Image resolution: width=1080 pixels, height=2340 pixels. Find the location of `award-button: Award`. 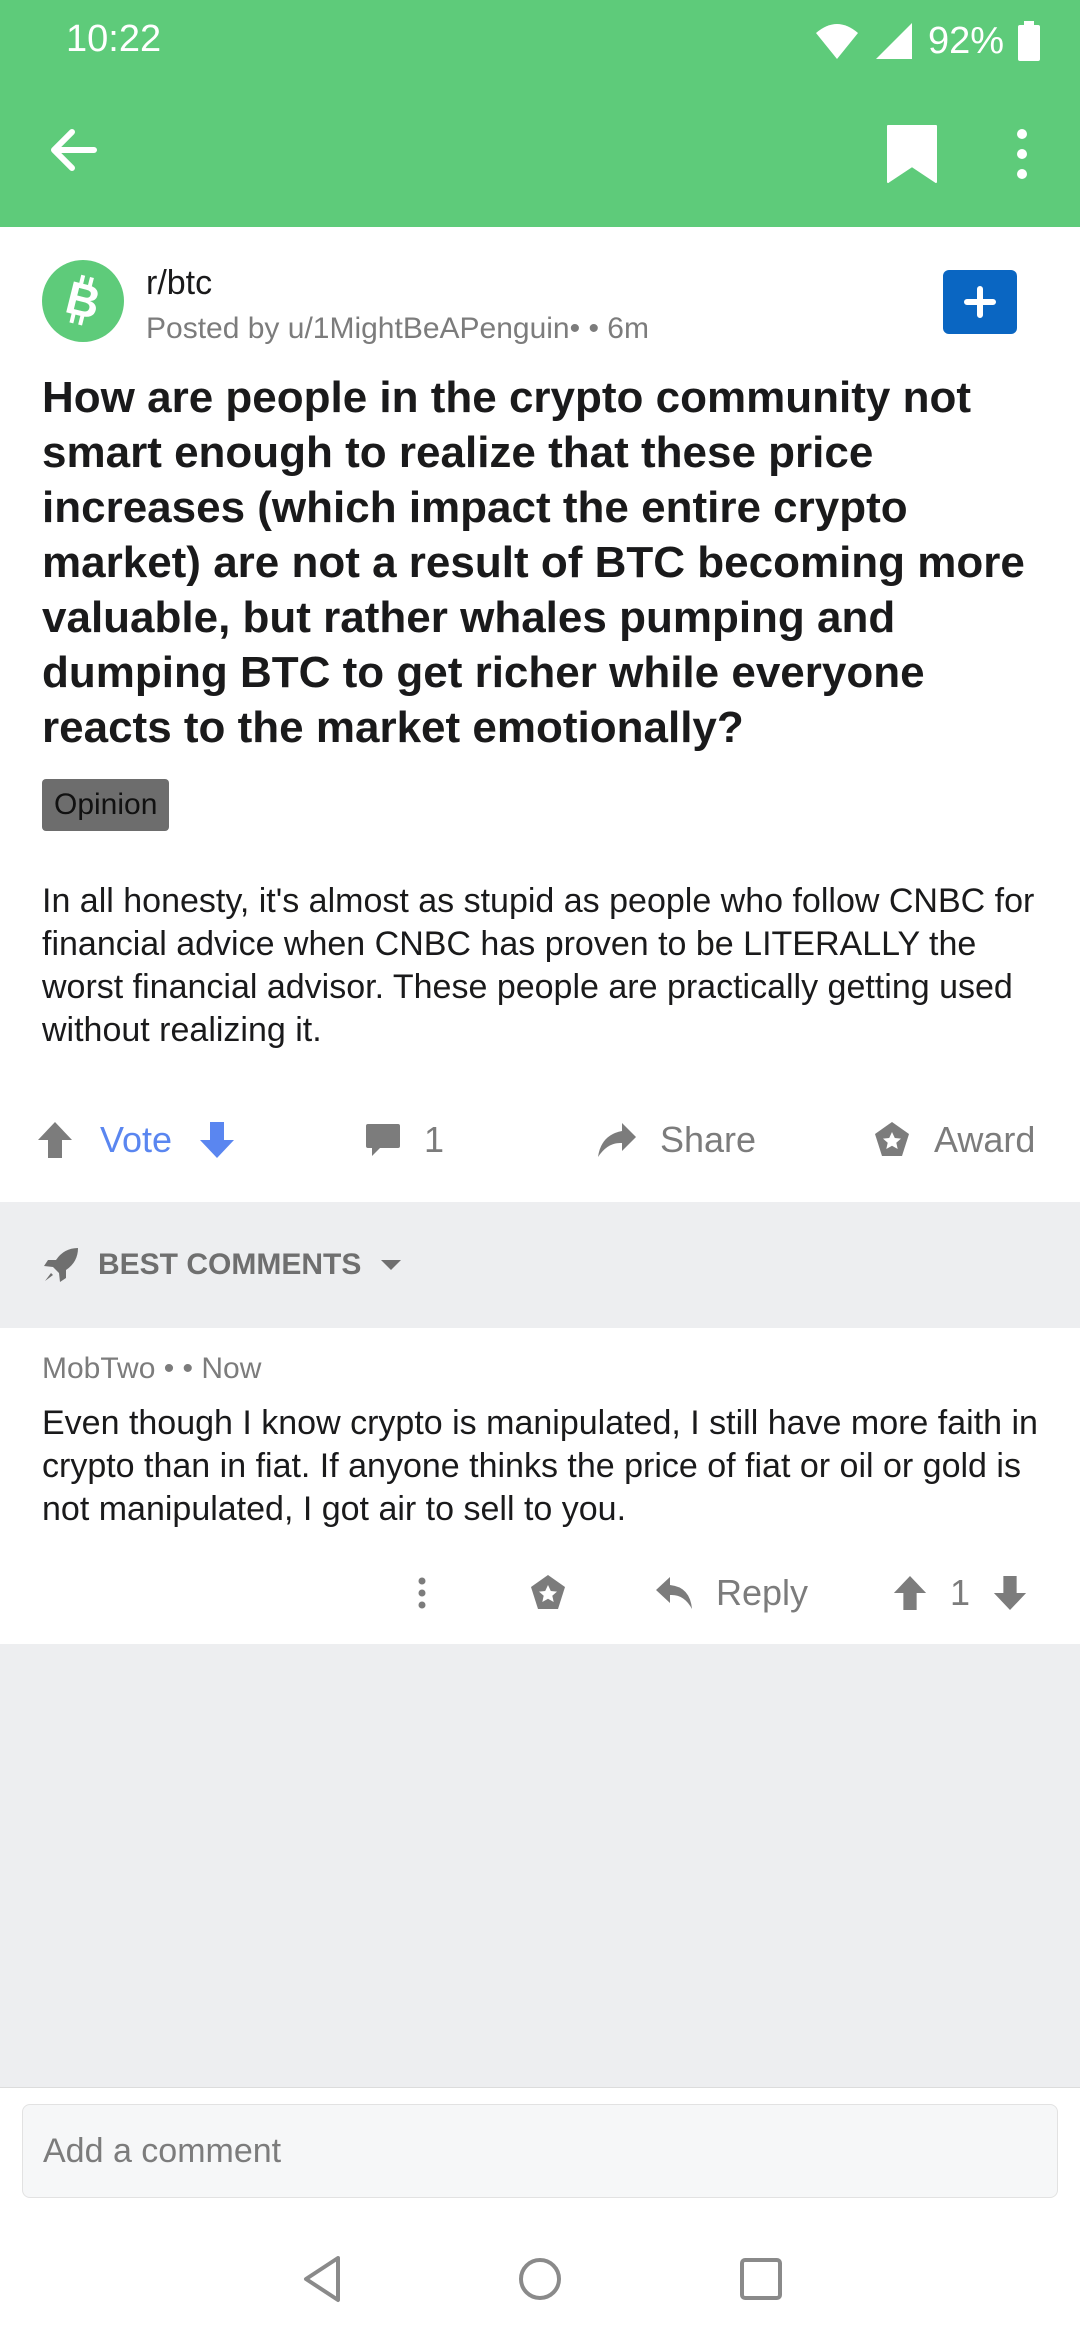

award-button: Award is located at coordinates (953, 1140).